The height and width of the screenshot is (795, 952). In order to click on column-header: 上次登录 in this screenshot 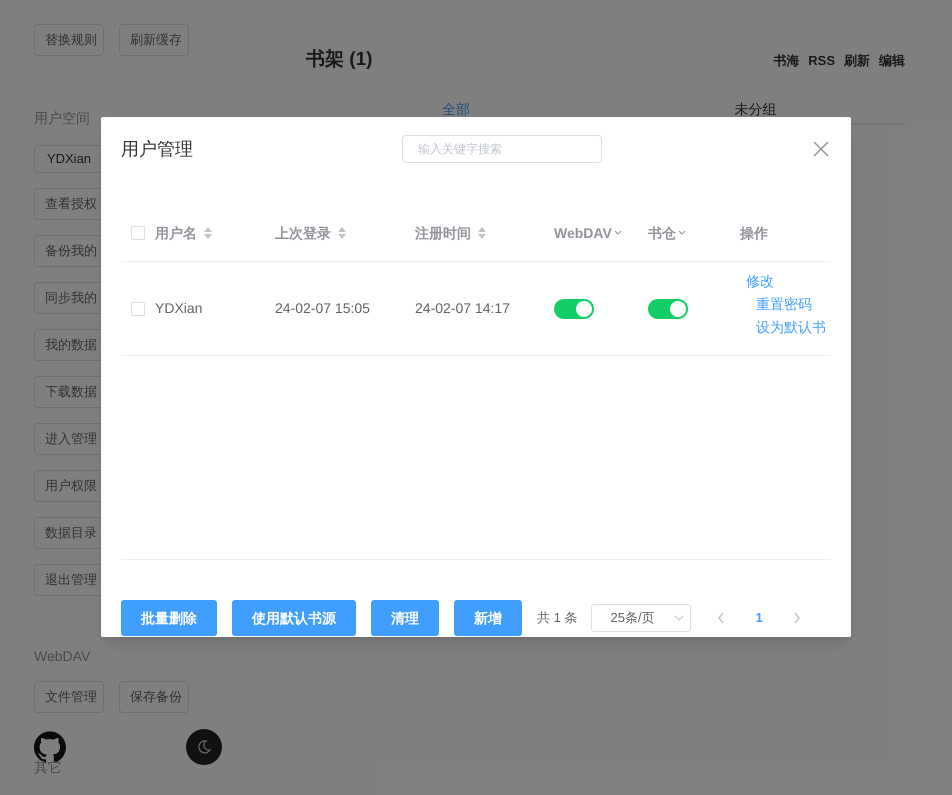, I will do `click(303, 233)`.